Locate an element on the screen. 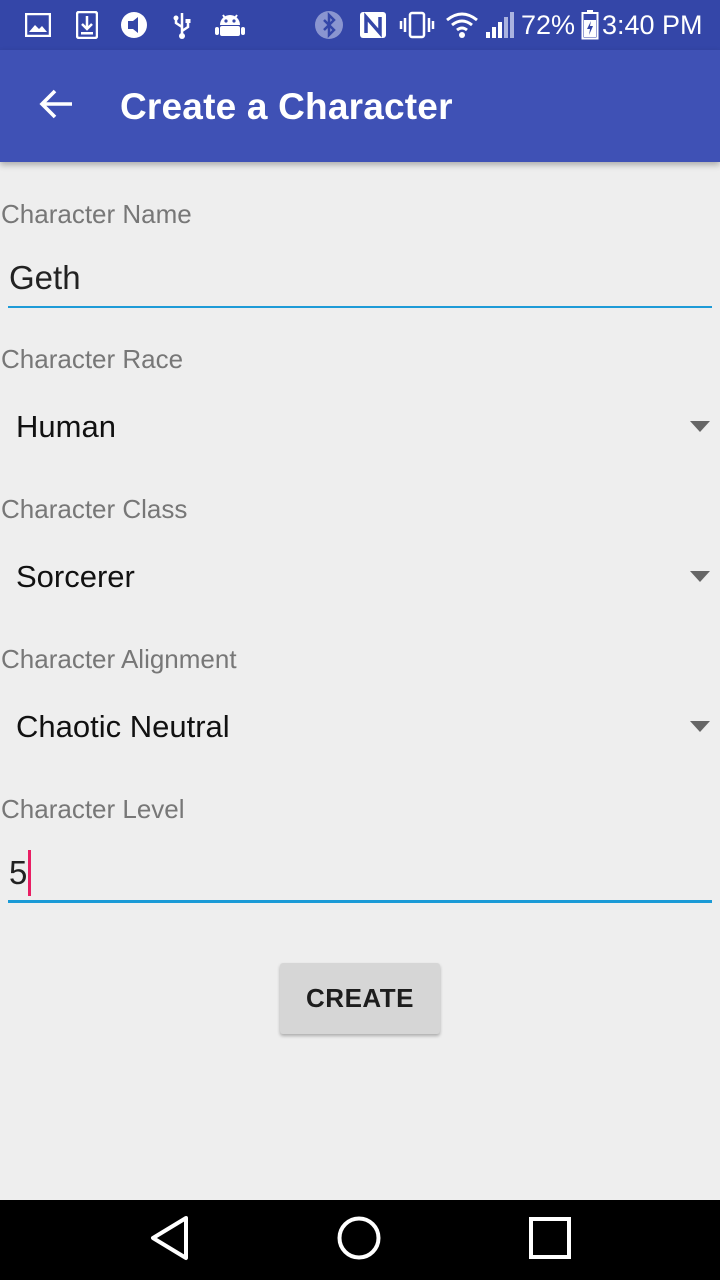 This screenshot has width=720, height=1280. status-bar: 72% 3:40 PM is located at coordinates (360, 25).